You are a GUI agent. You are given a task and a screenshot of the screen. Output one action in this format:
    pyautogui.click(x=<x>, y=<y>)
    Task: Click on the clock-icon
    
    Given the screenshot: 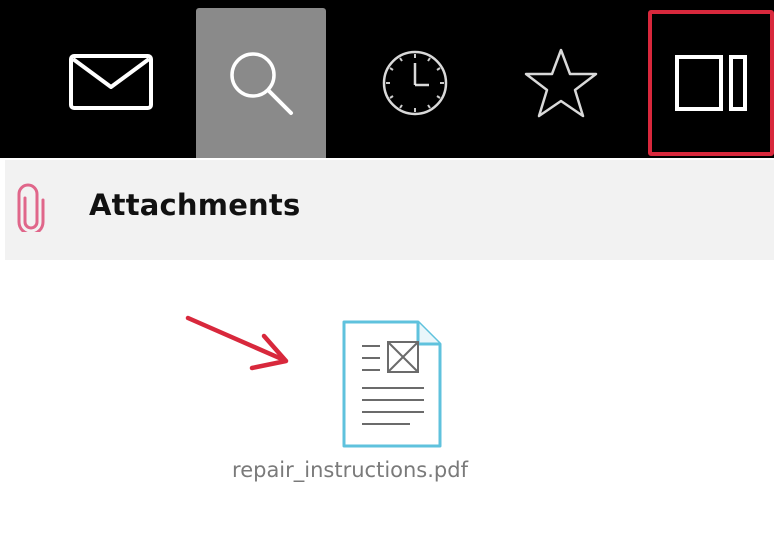 What is the action you would take?
    pyautogui.click(x=415, y=83)
    